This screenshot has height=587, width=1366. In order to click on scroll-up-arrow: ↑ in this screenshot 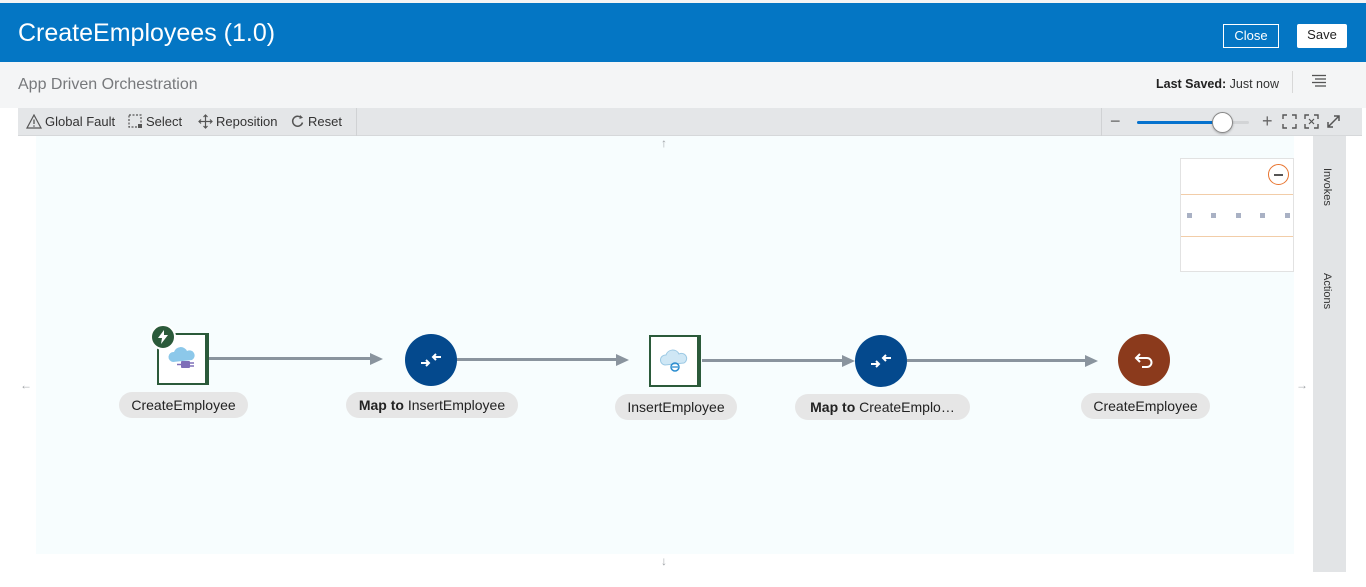, I will do `click(664, 143)`.